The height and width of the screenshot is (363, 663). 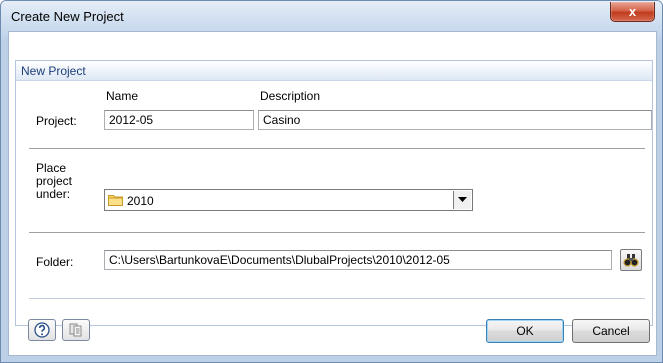 What do you see at coordinates (56, 121) in the screenshot?
I see `project-label: Project:` at bounding box center [56, 121].